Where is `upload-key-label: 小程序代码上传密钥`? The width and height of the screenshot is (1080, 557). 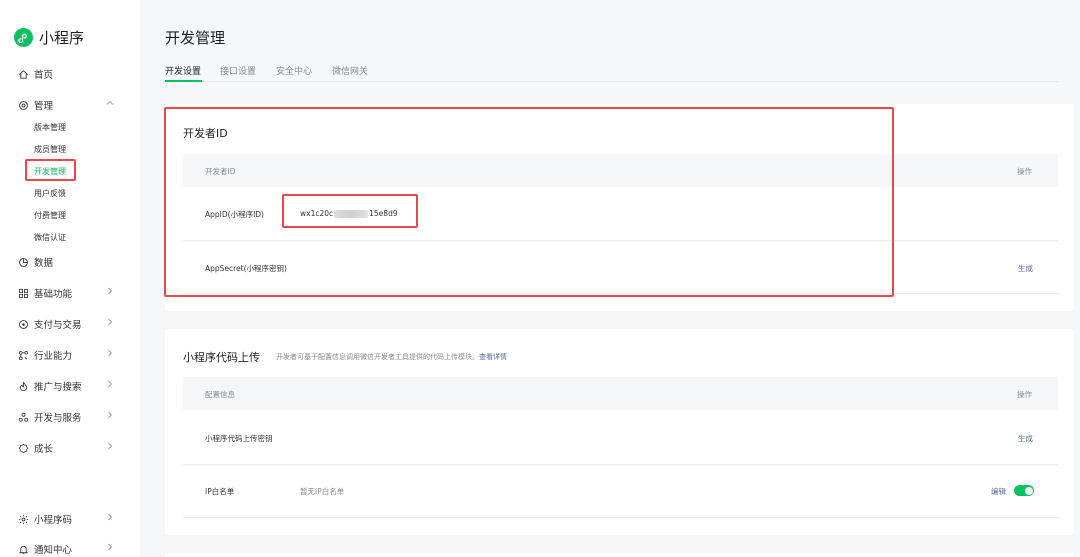
upload-key-label: 小程序代码上传密钥 is located at coordinates (239, 438).